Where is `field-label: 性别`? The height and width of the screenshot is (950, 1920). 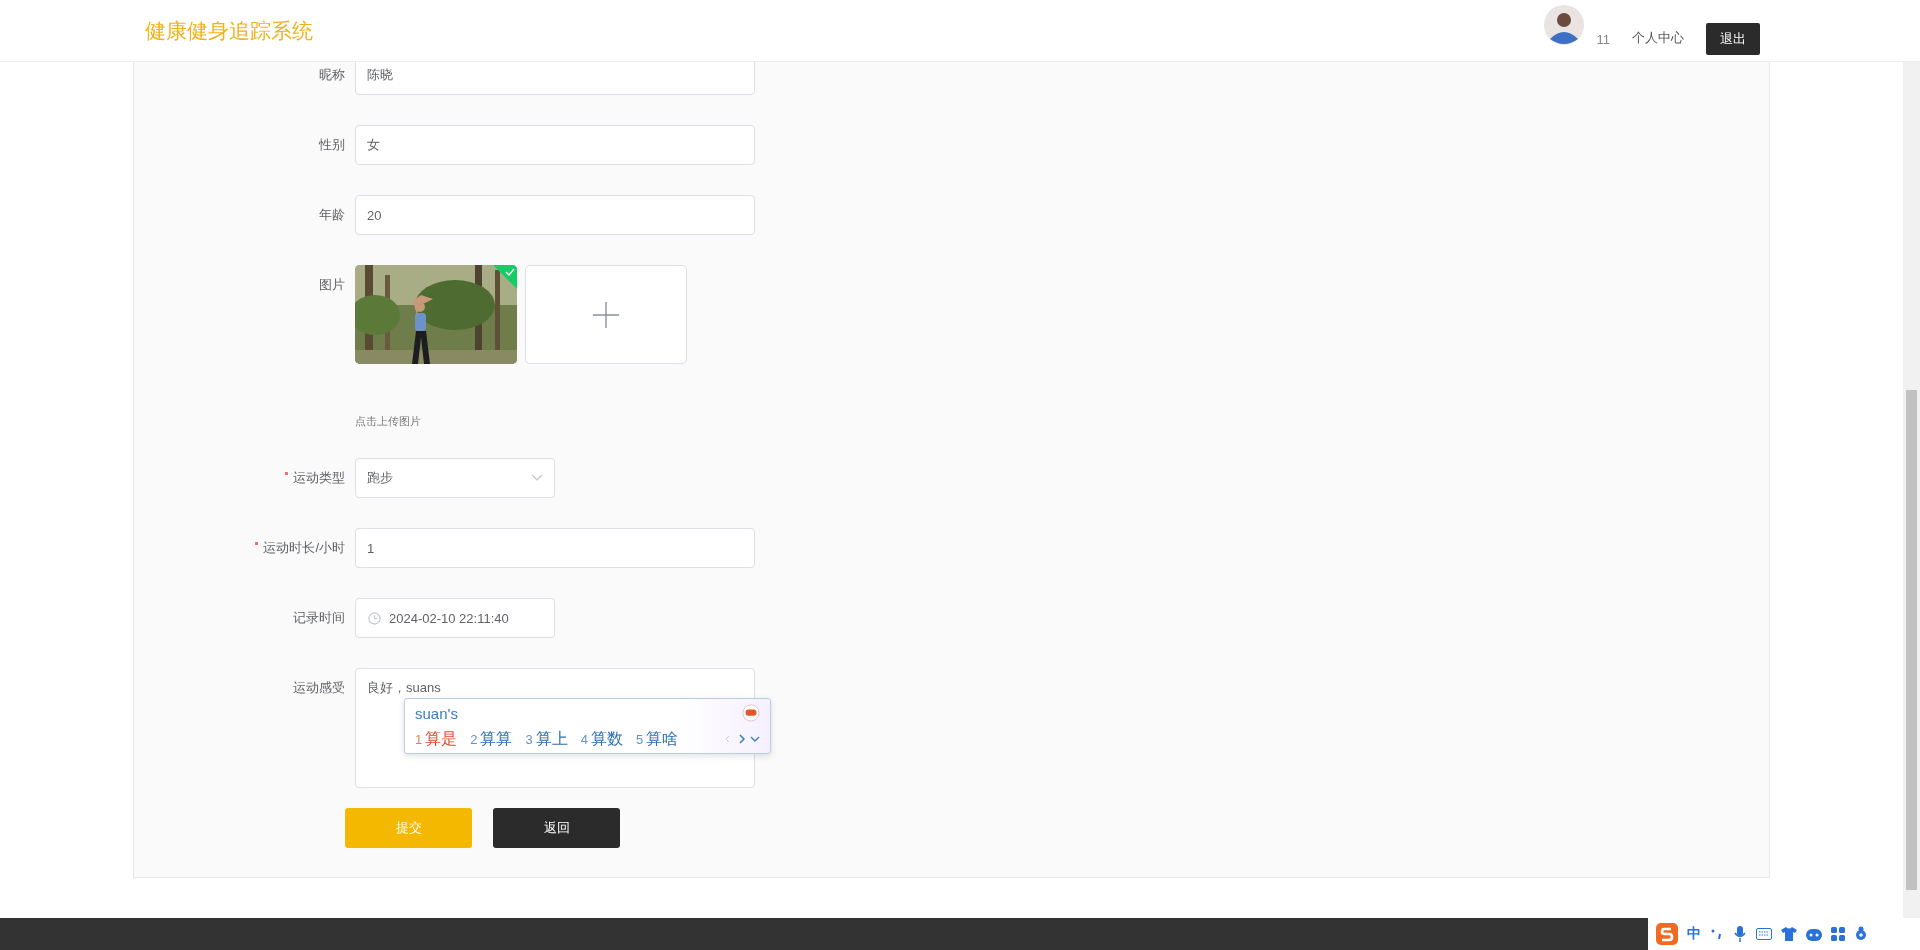
field-label: 性别 is located at coordinates (332, 145).